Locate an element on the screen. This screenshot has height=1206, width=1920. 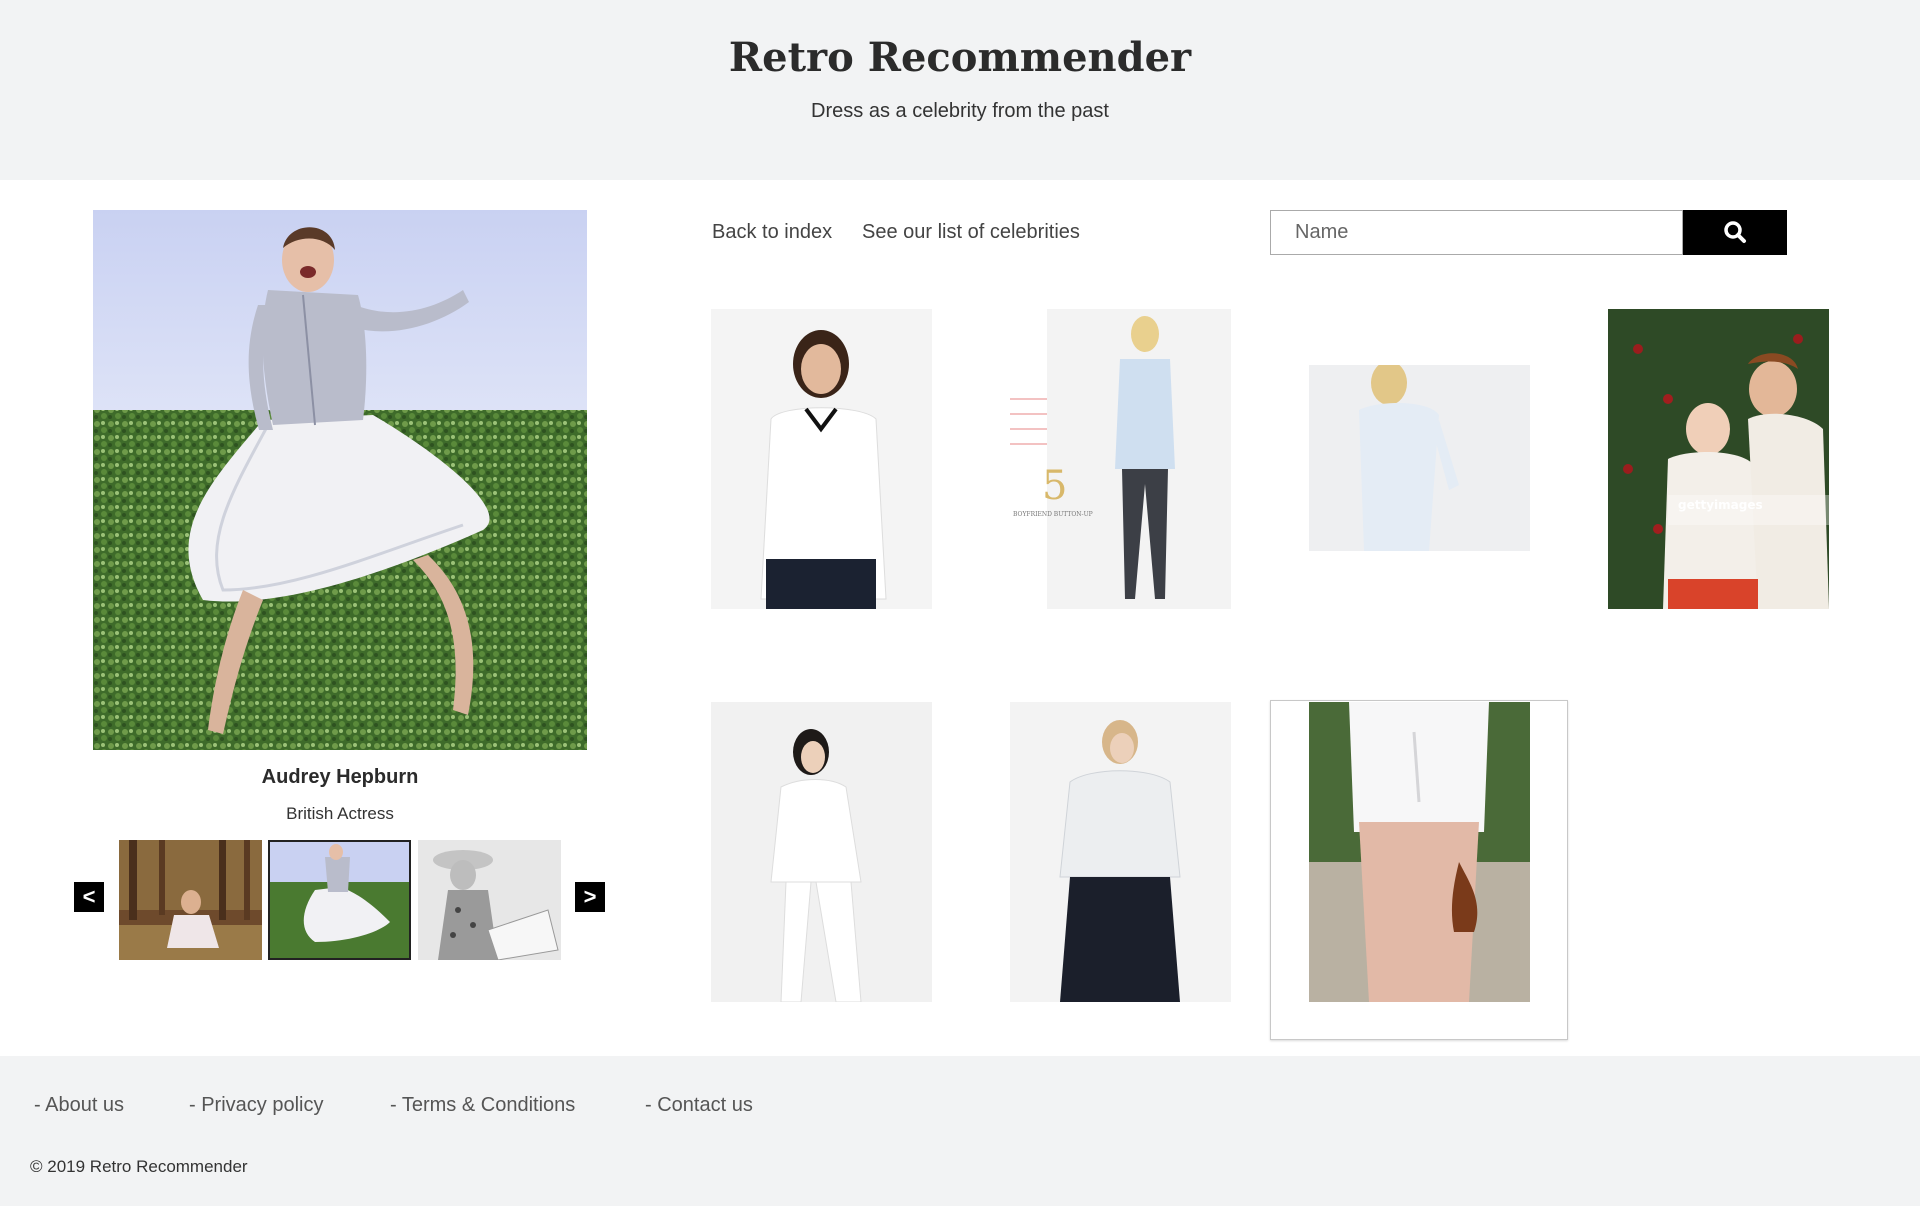
site-subtitle: Dress as a celebrity from the past is located at coordinates (960, 111).